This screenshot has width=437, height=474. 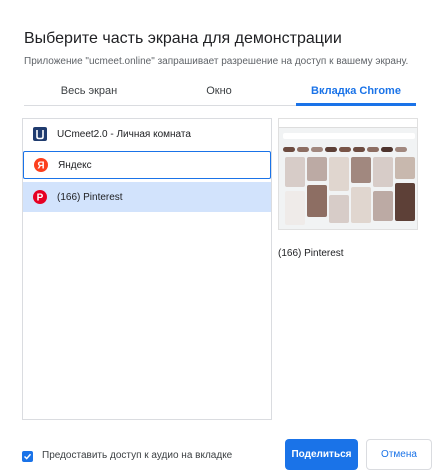 I want to click on list-item-pinterest: P (166) Pinterest, so click(x=147, y=197).